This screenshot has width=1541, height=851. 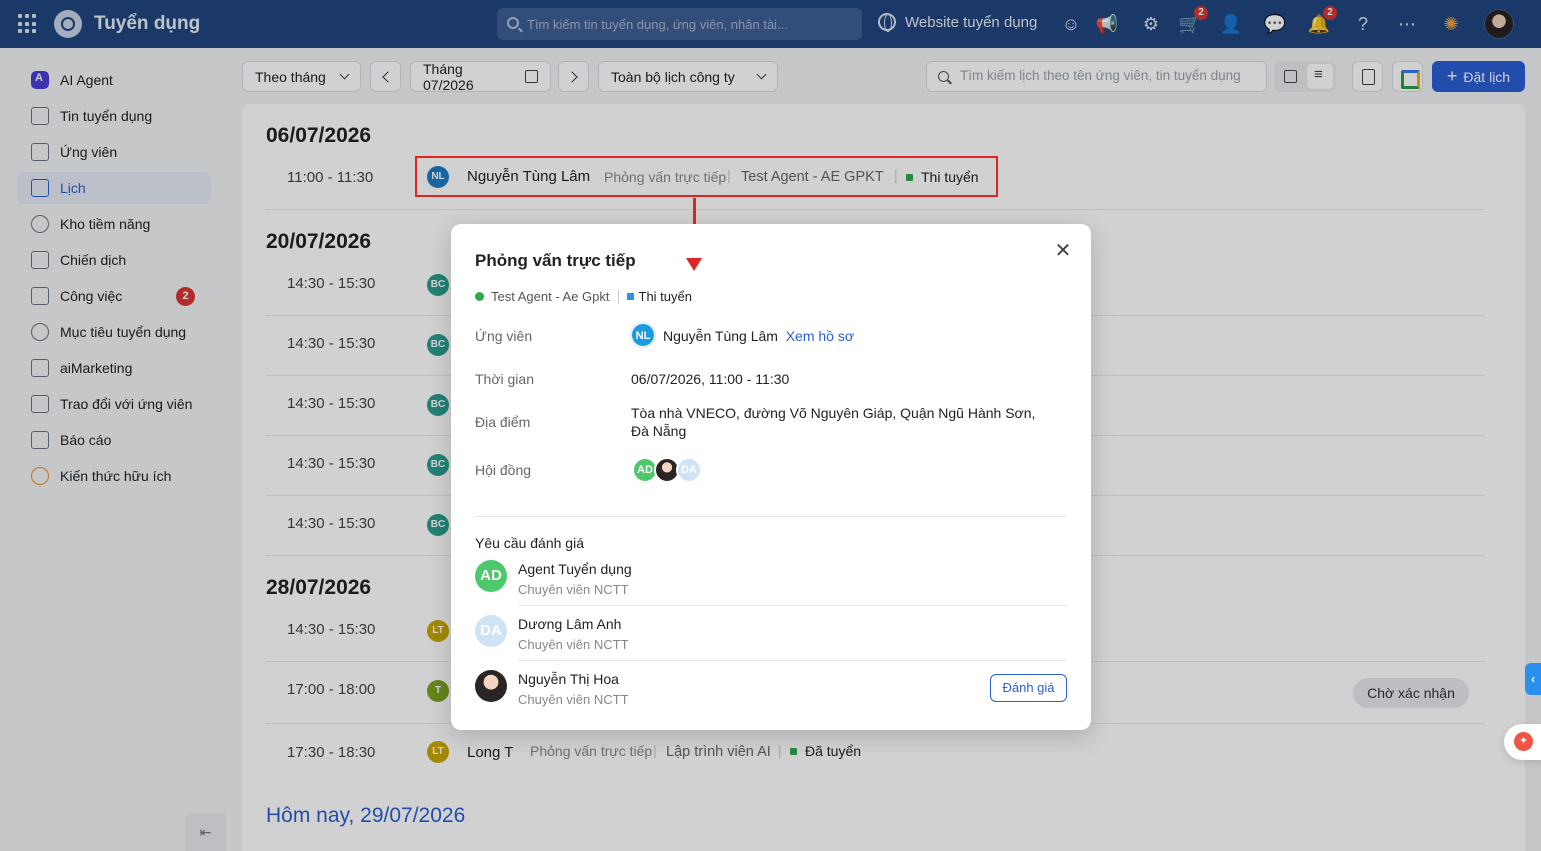 I want to click on user-avatar, so click(x=1499, y=24).